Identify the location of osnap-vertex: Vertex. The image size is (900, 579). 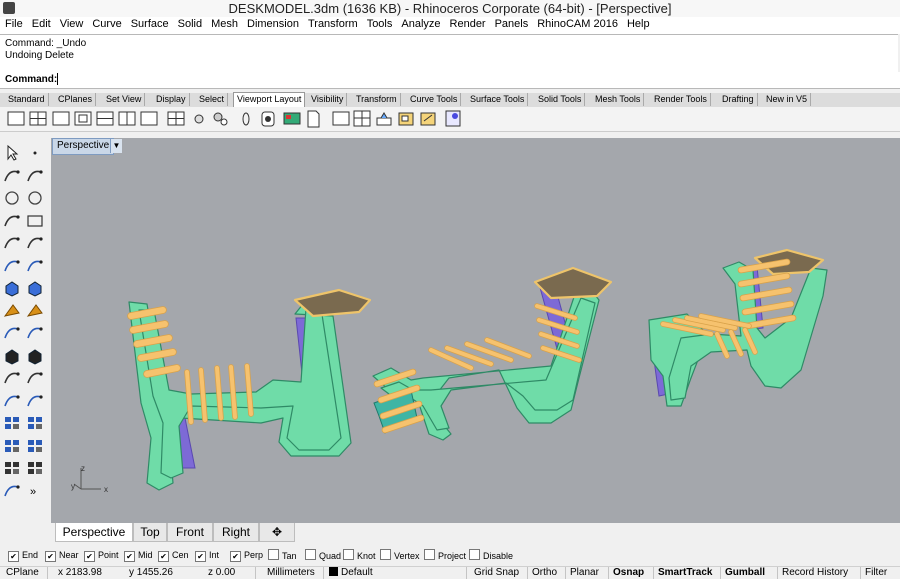
(400, 555).